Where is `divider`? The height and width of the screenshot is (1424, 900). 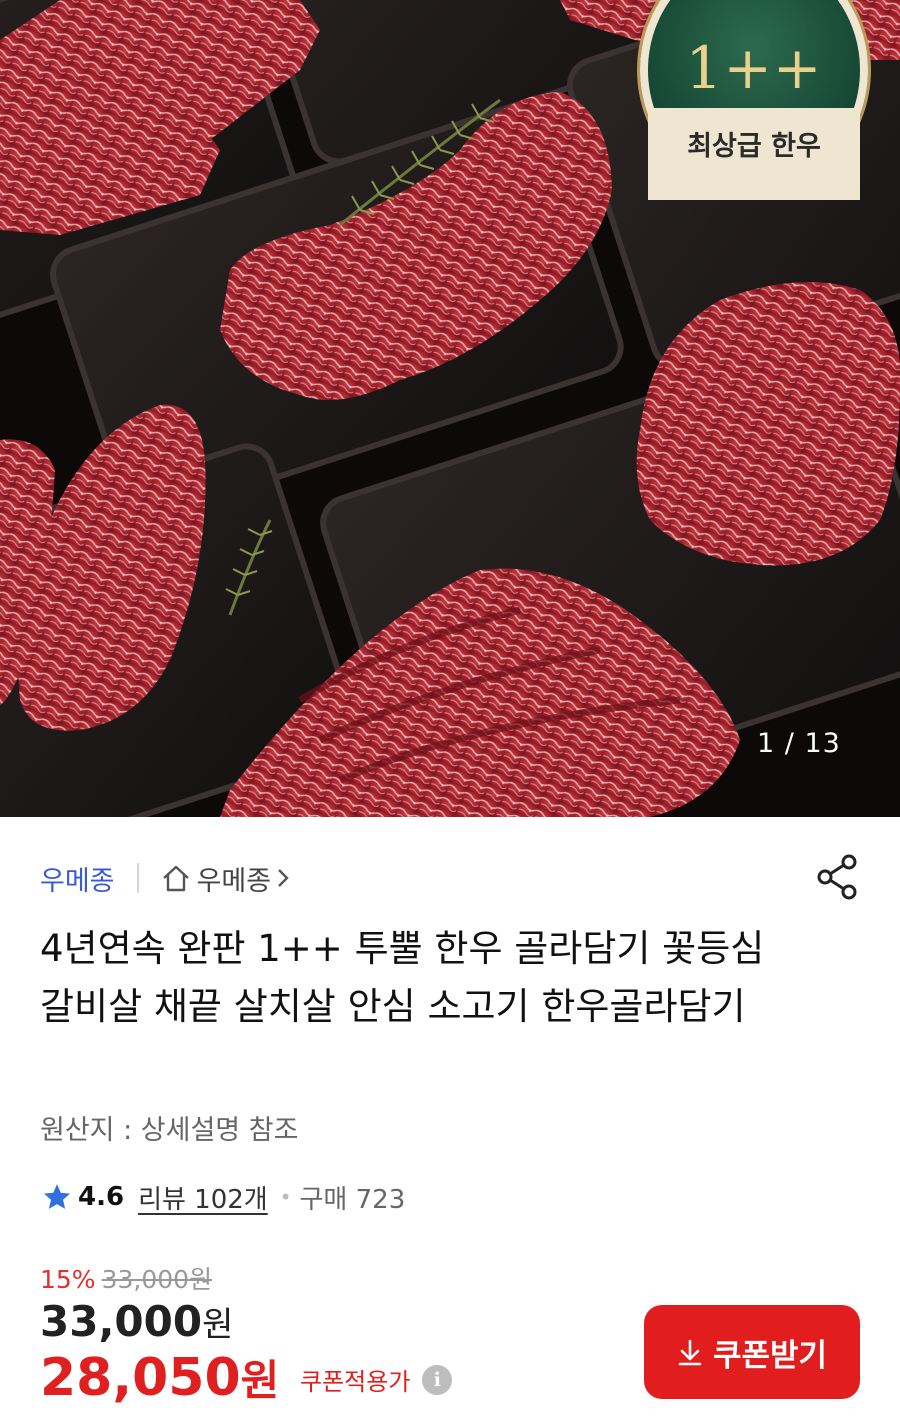
divider is located at coordinates (137, 878).